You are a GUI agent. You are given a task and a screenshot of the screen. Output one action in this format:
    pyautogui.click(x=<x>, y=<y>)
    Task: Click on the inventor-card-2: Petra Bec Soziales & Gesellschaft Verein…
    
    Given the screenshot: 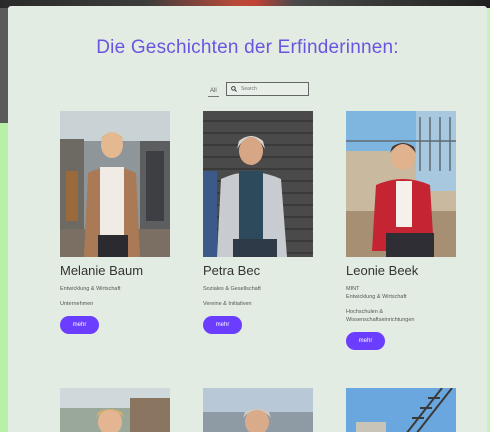 What is the action you would take?
    pyautogui.click(x=258, y=222)
    